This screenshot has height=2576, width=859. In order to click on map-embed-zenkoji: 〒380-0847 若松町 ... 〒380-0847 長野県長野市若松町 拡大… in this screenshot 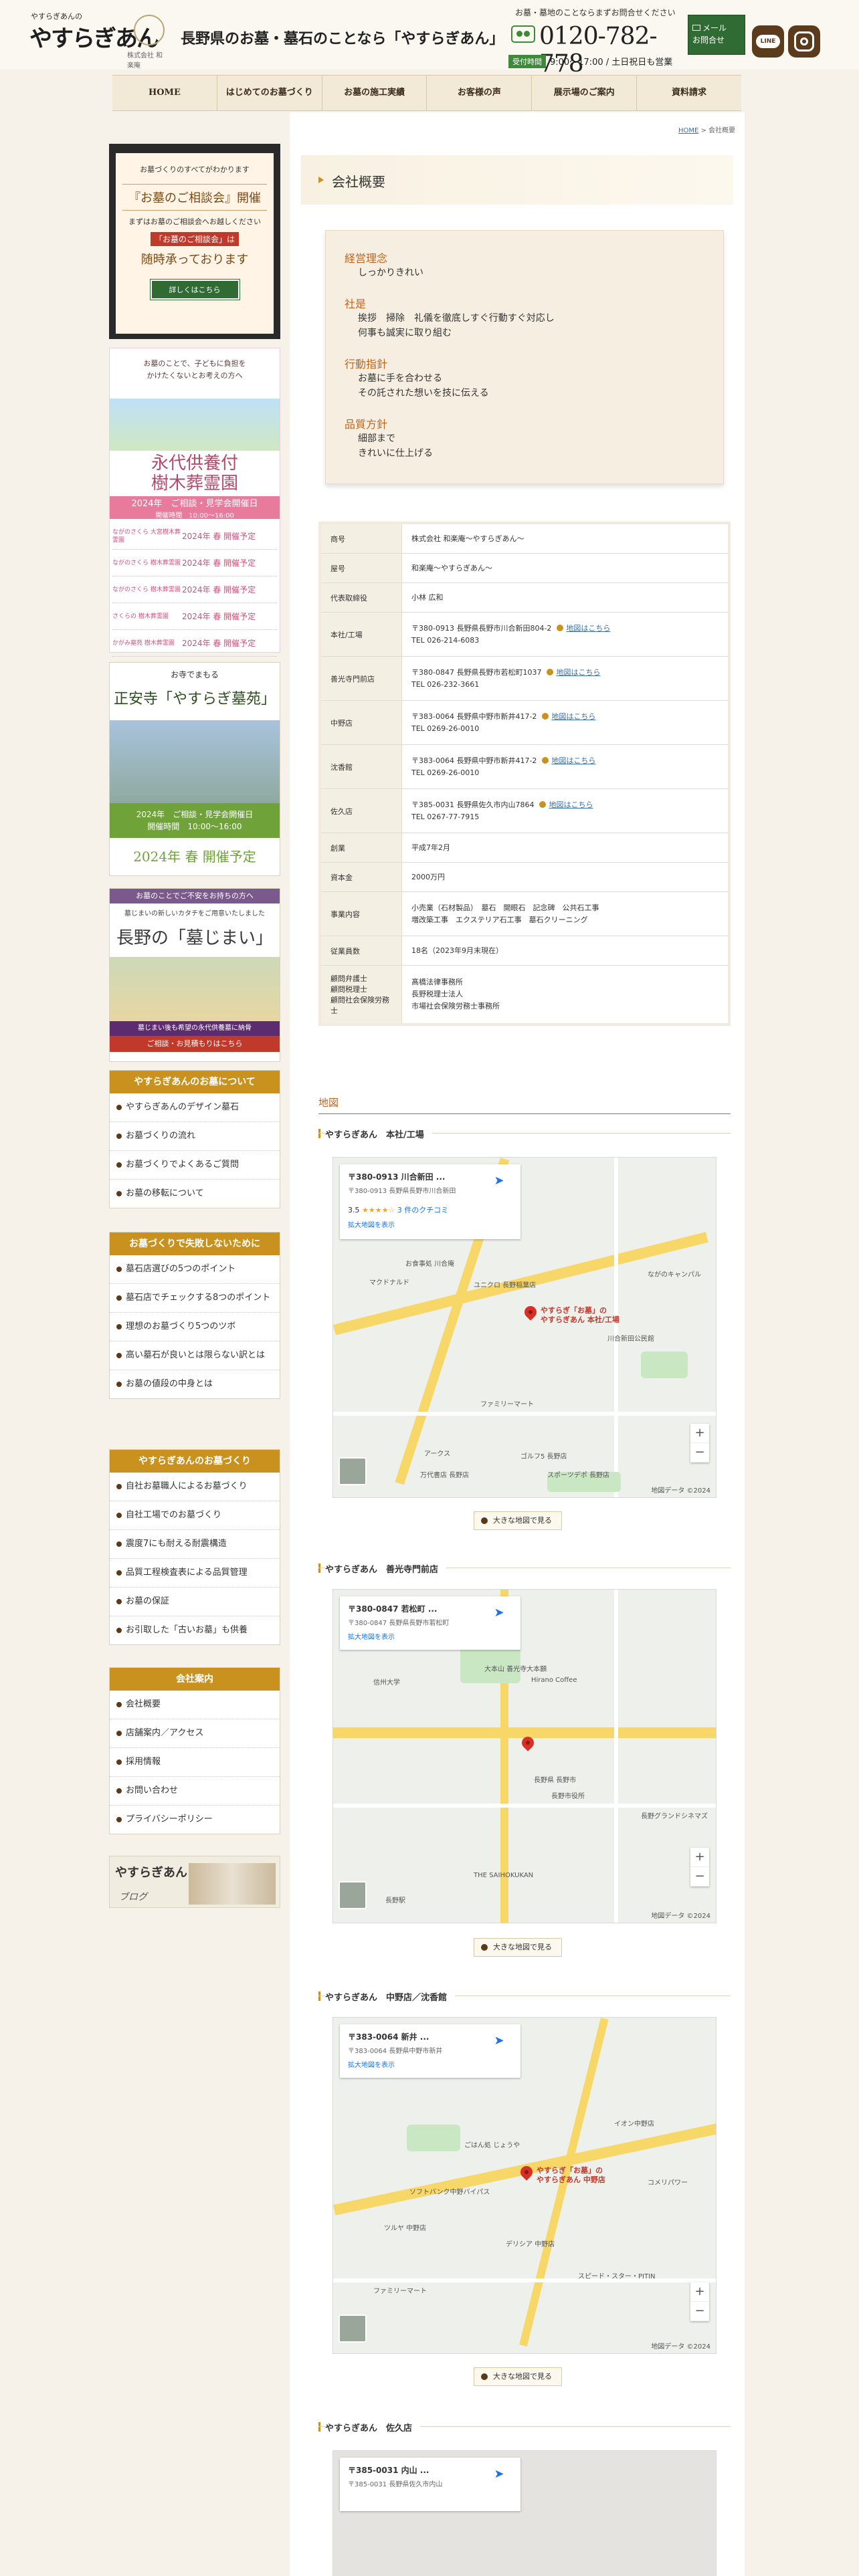, I will do `click(524, 1756)`.